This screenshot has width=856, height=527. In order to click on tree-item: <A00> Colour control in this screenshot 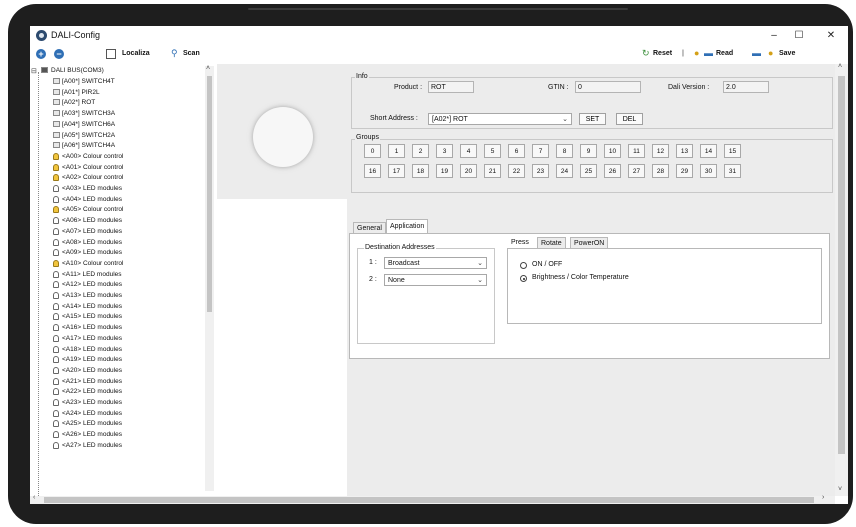, I will do `click(92, 156)`.